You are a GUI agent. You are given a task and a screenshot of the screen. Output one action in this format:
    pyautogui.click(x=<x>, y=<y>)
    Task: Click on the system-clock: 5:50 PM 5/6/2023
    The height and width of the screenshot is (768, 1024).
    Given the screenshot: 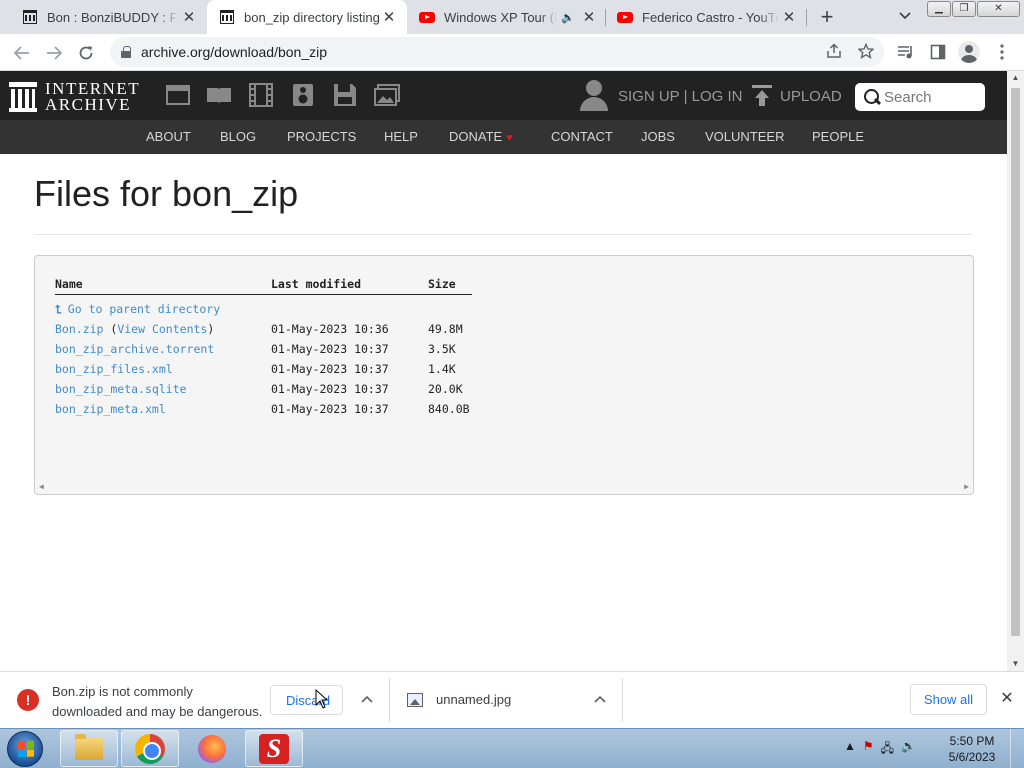 What is the action you would take?
    pyautogui.click(x=972, y=749)
    